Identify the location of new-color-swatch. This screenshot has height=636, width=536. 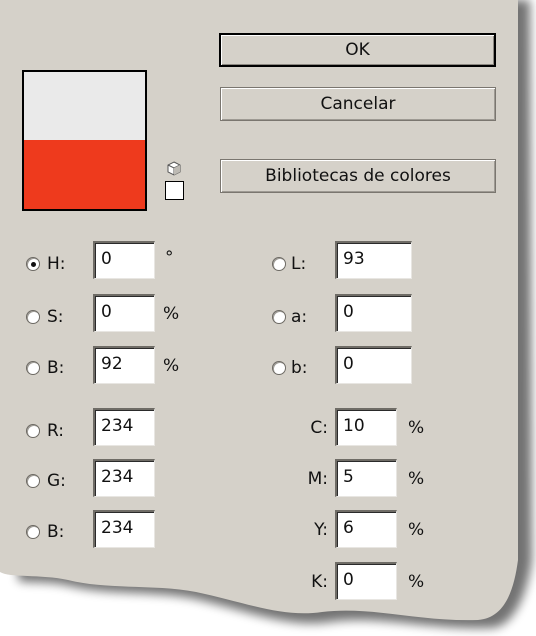
(84, 106).